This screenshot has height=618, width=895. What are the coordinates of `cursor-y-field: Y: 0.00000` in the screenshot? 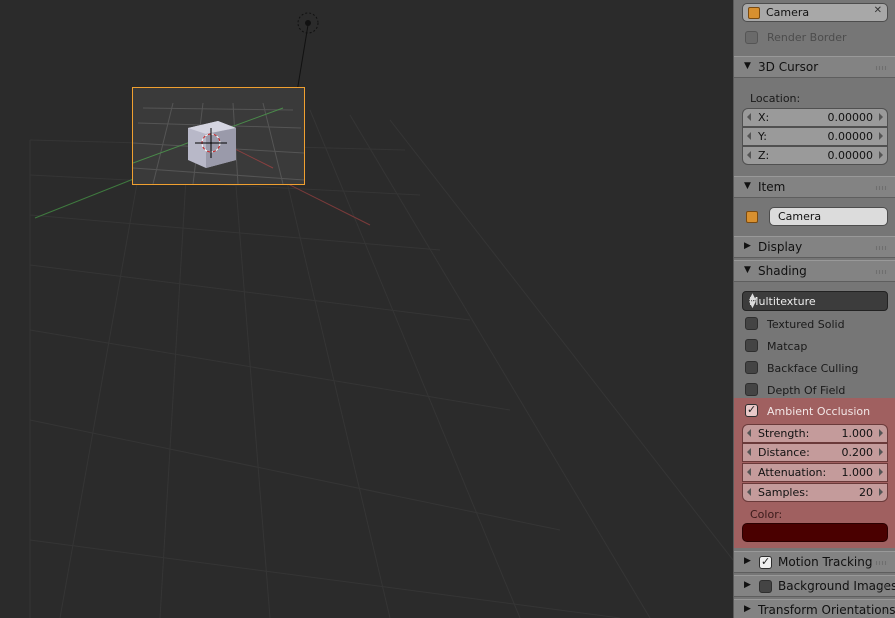 It's located at (815, 136).